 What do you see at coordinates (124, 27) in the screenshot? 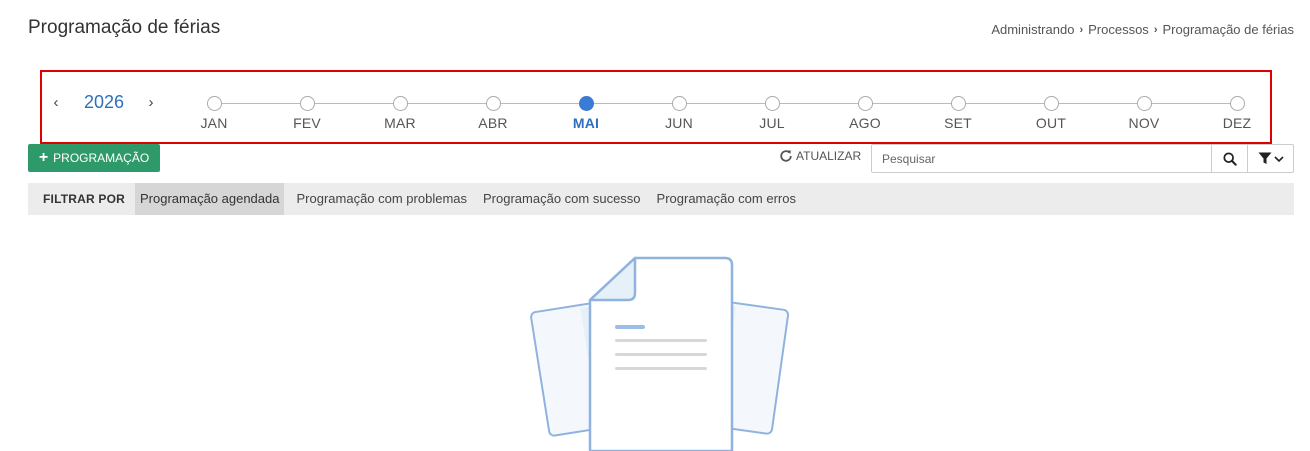
I see `page-title: Programação de férias` at bounding box center [124, 27].